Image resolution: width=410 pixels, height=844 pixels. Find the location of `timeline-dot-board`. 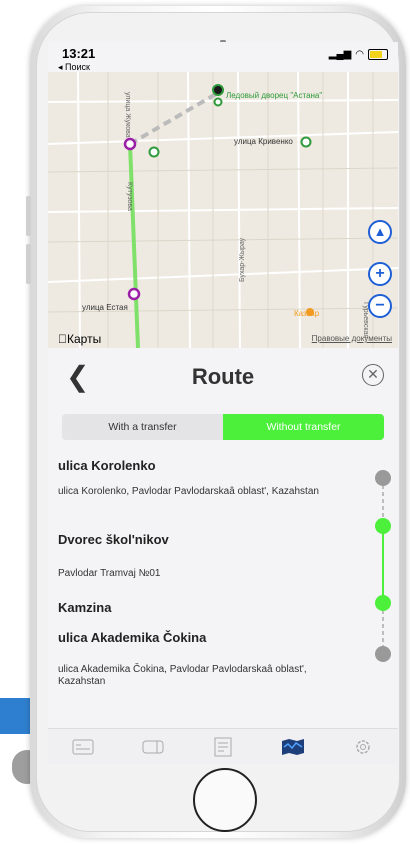

timeline-dot-board is located at coordinates (383, 526).